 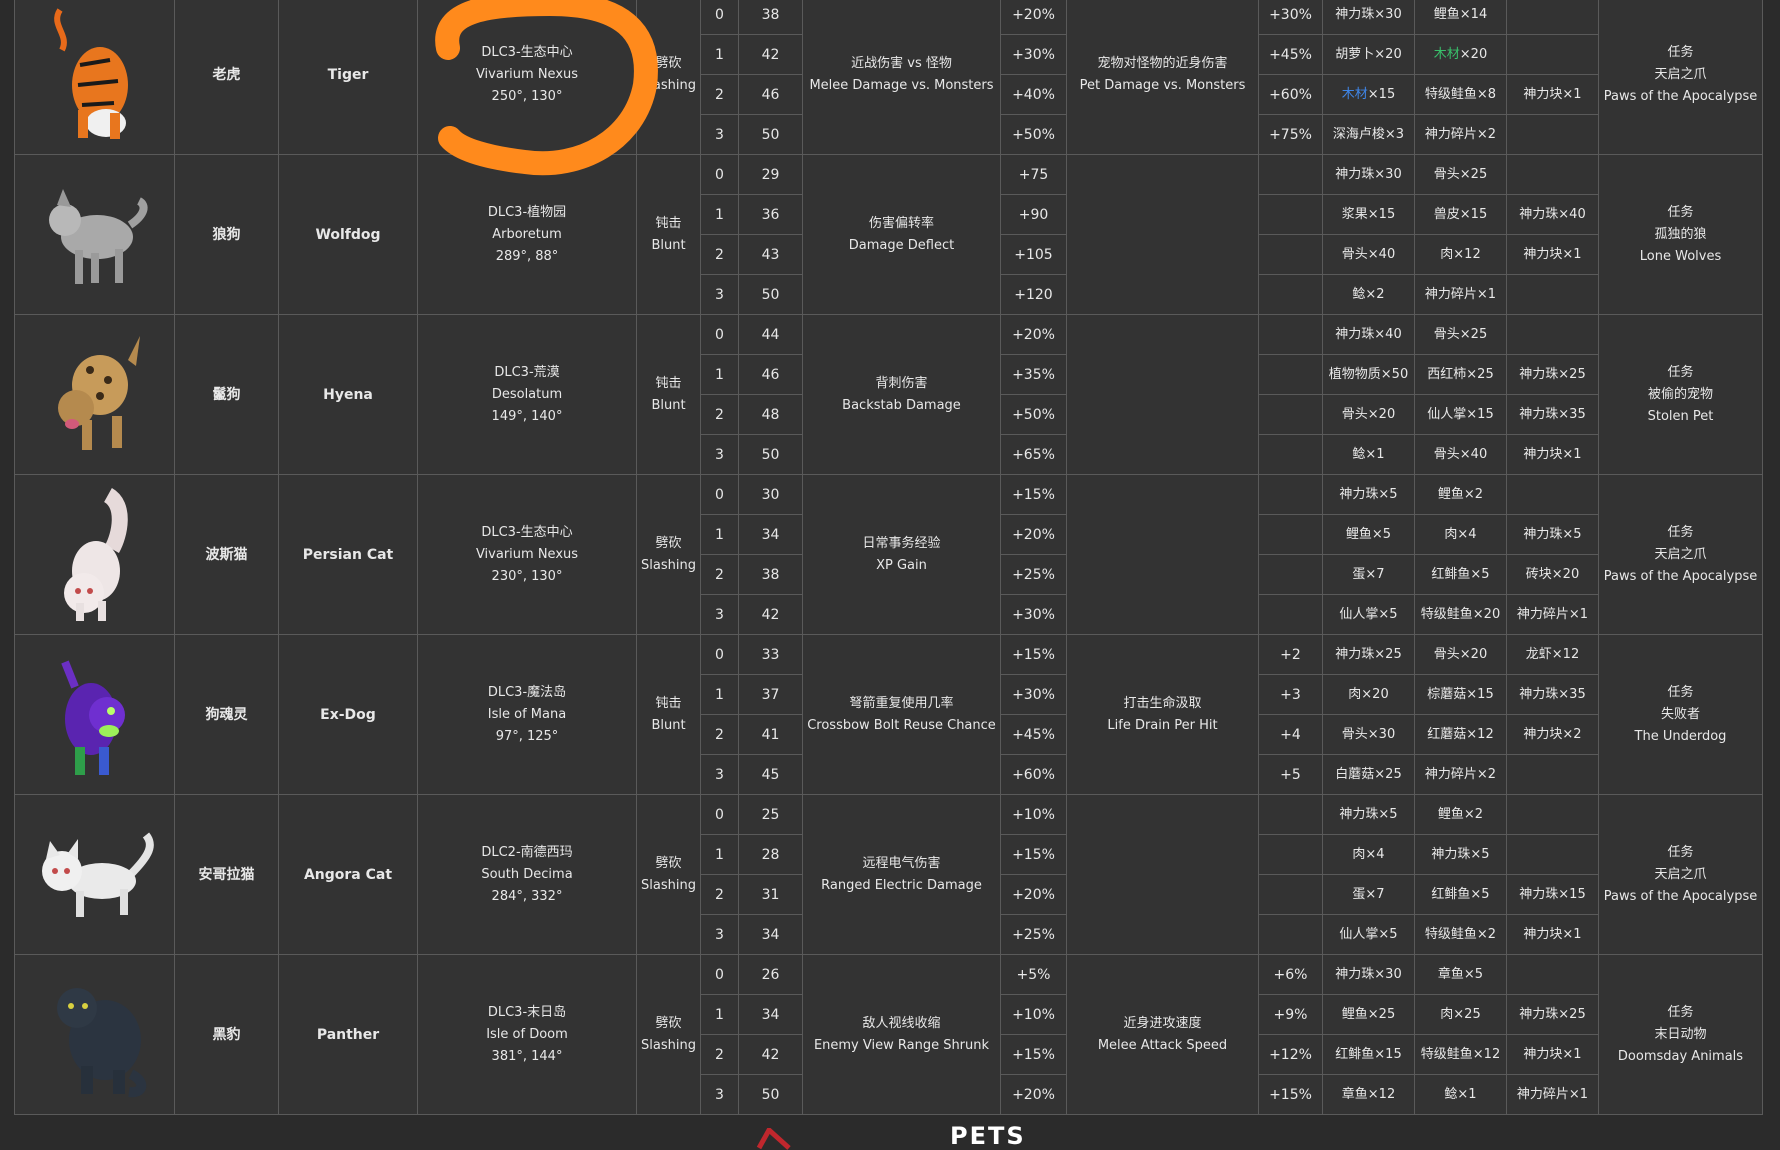 What do you see at coordinates (1368, 134) in the screenshot?
I see `food-cell: 深海卢梭×3` at bounding box center [1368, 134].